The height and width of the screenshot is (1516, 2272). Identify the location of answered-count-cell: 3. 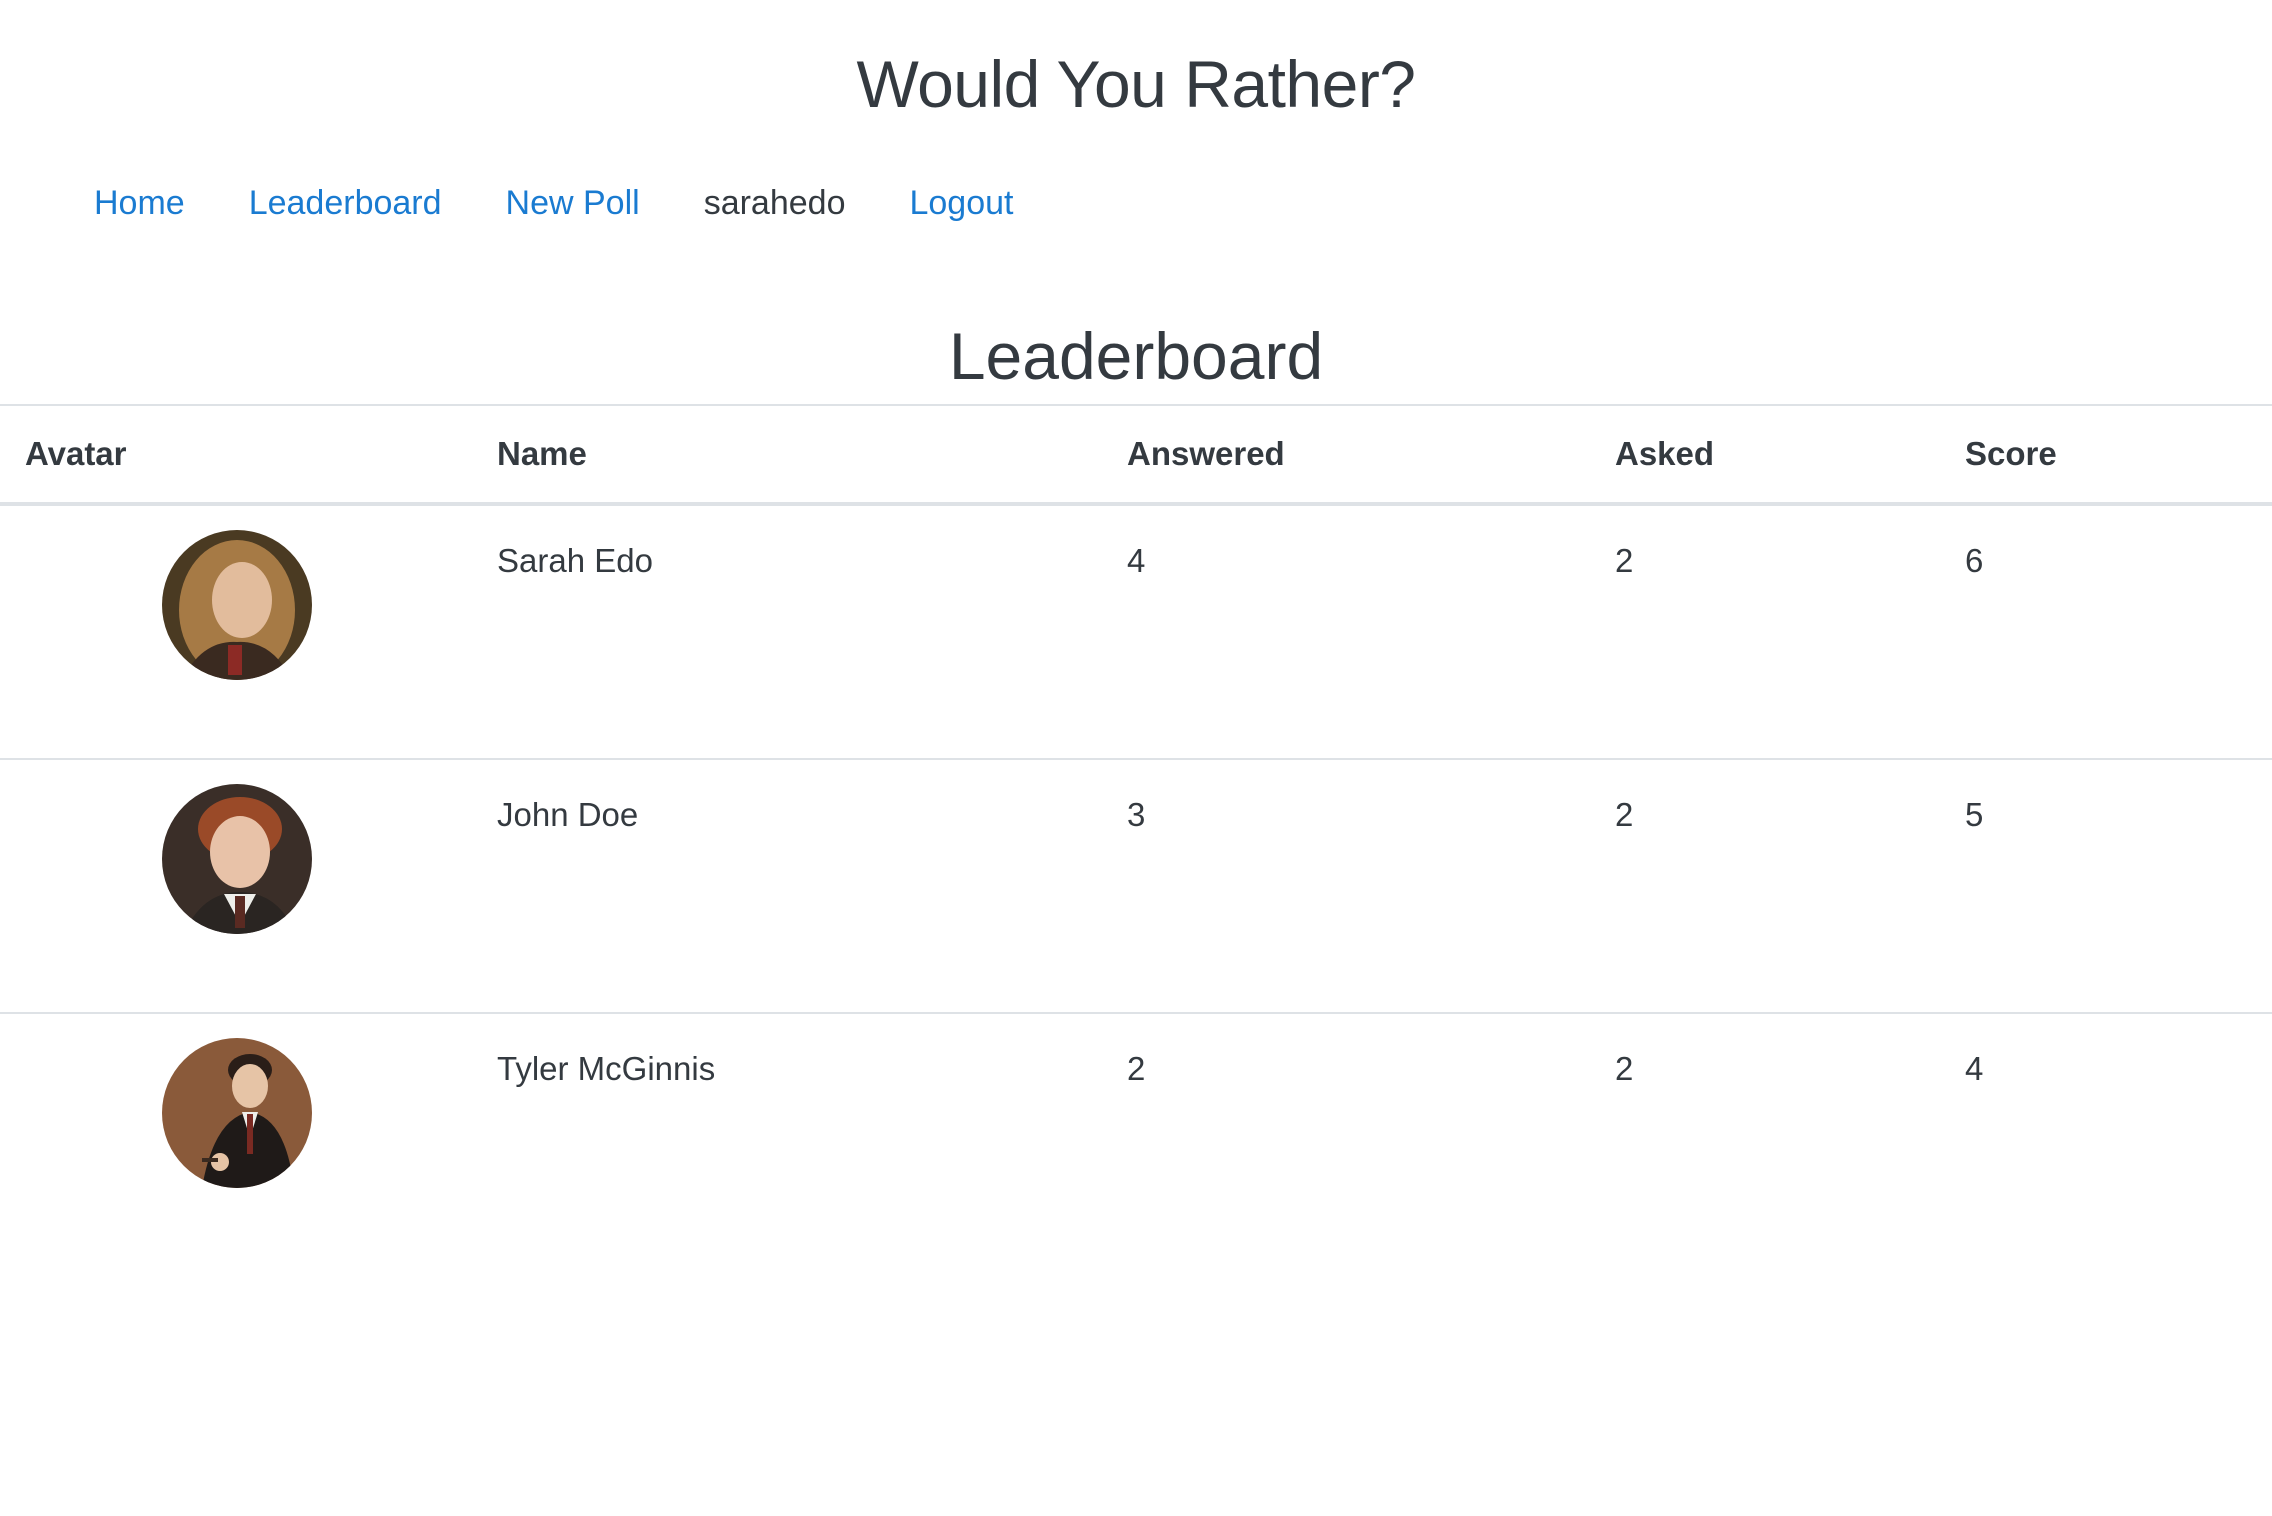
(1346, 885).